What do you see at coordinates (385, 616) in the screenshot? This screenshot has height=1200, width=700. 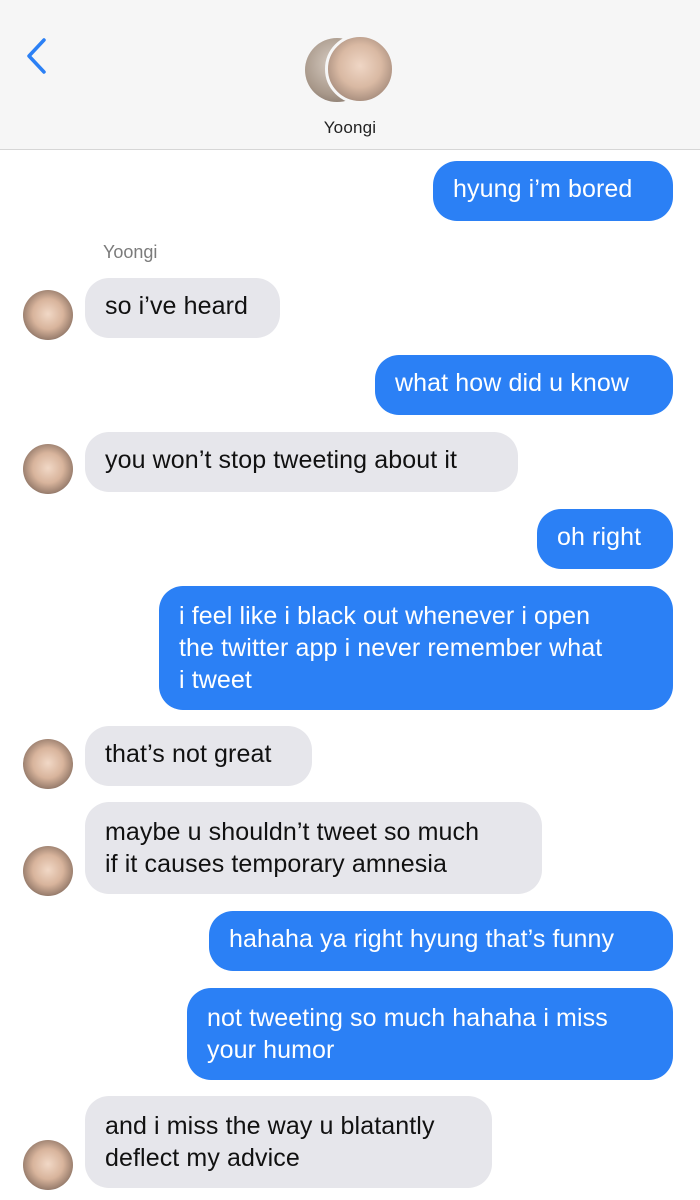 I see `message-text-line: i feel like i black out whenever i open` at bounding box center [385, 616].